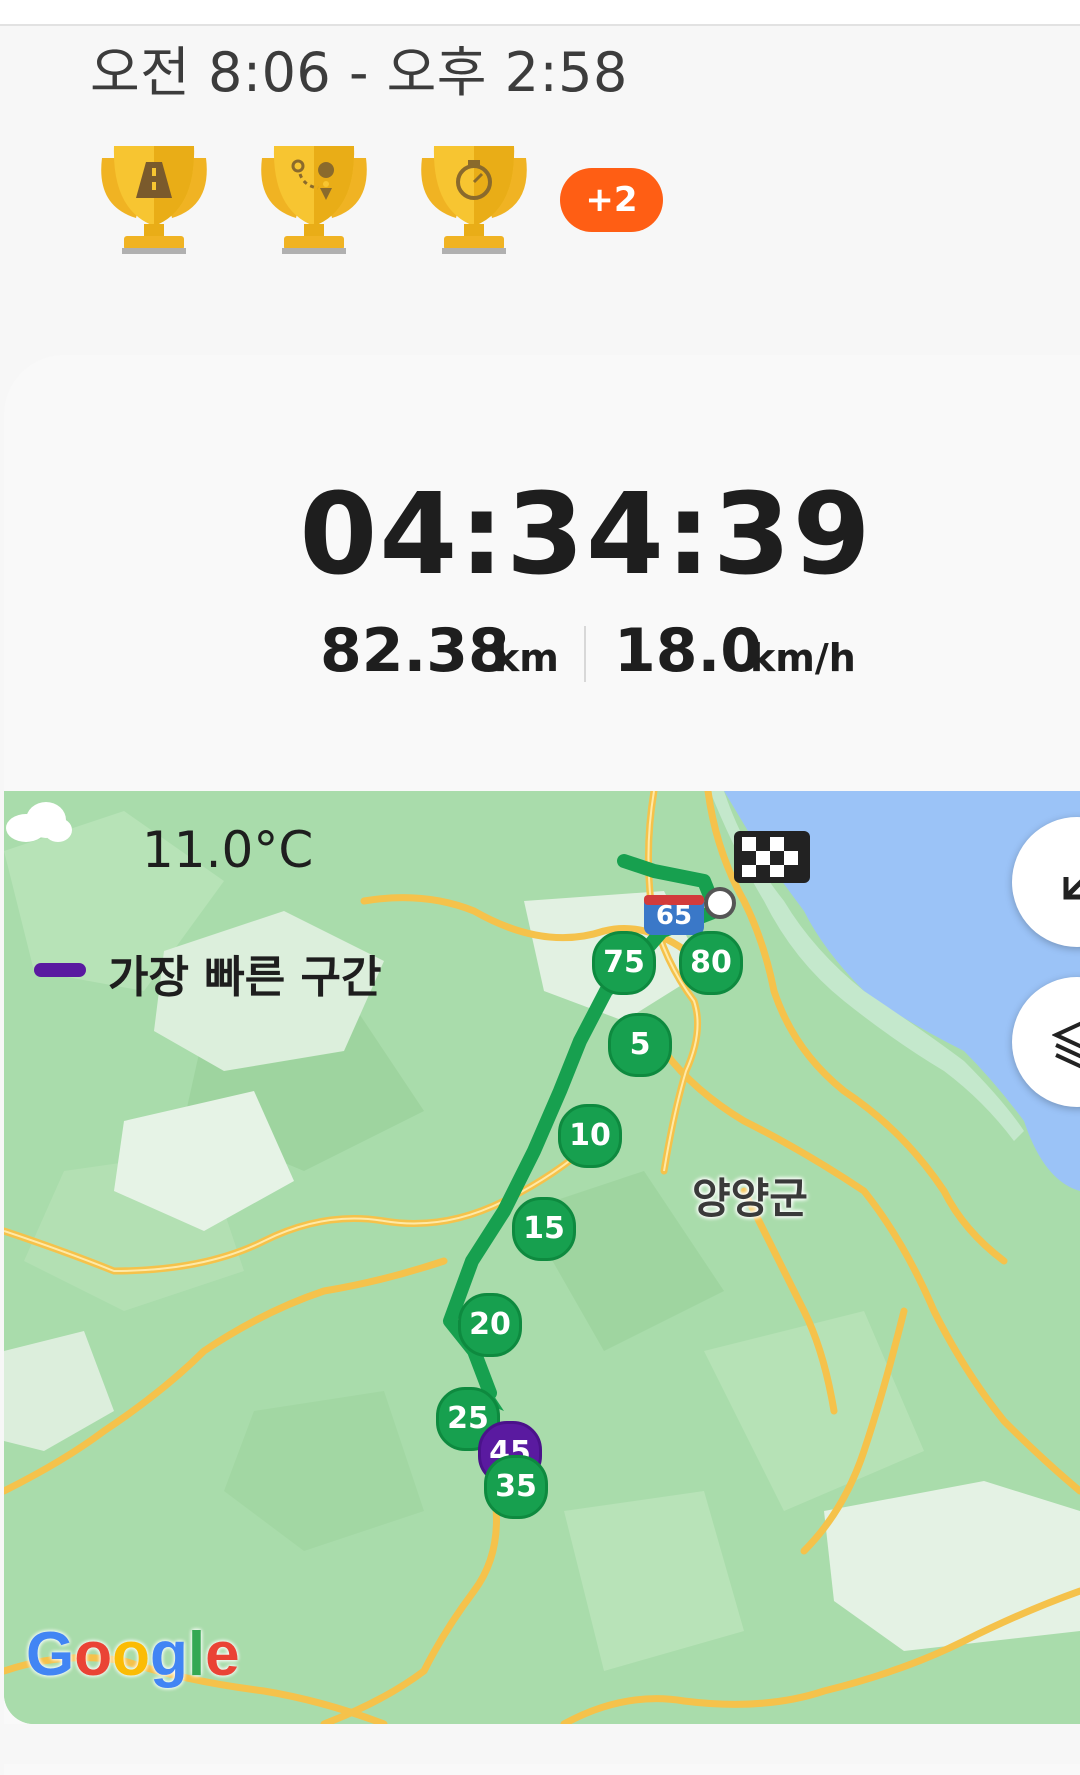 The width and height of the screenshot is (1080, 1775). Describe the element at coordinates (222, 1654) in the screenshot. I see `google-e: e` at that location.